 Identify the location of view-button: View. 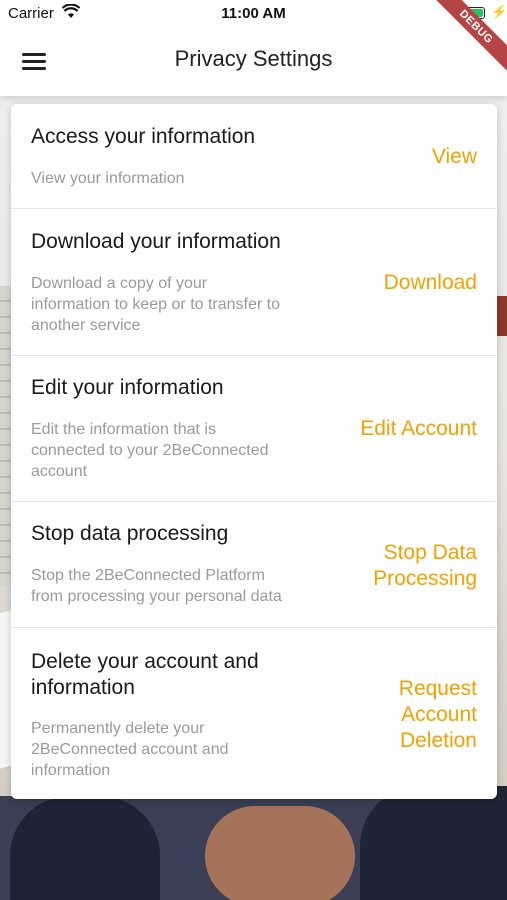
(454, 157).